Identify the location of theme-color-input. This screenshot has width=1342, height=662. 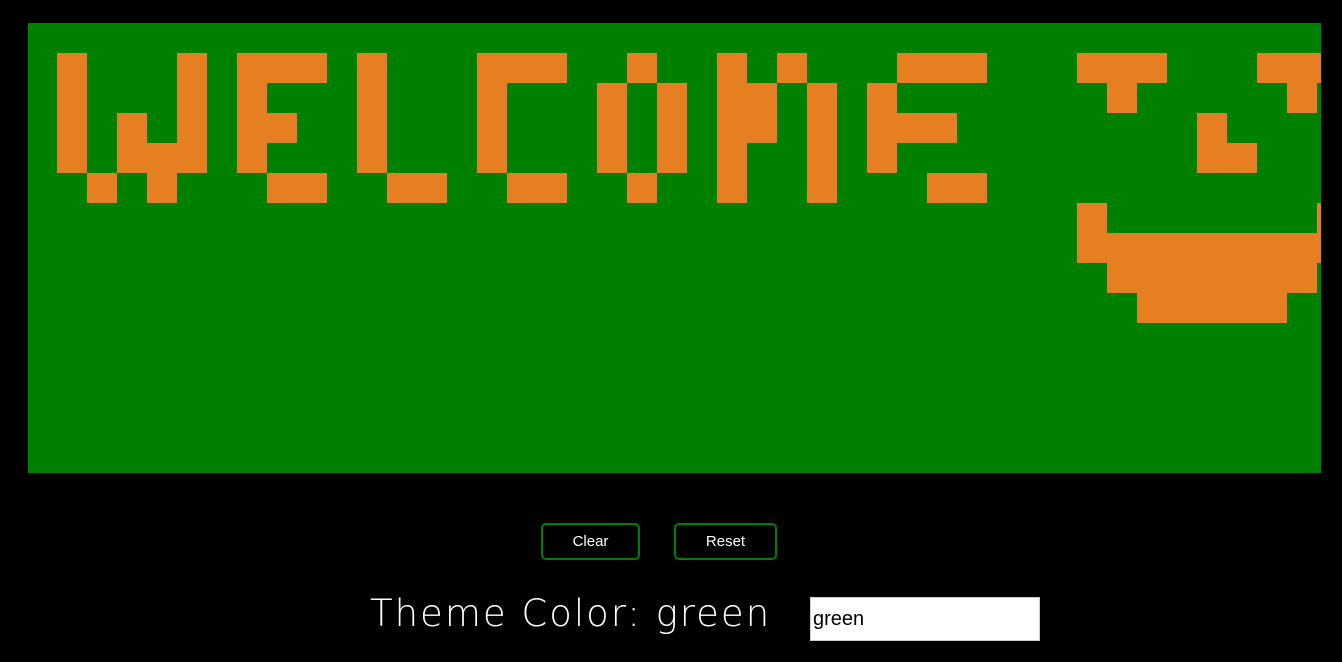
(925, 619).